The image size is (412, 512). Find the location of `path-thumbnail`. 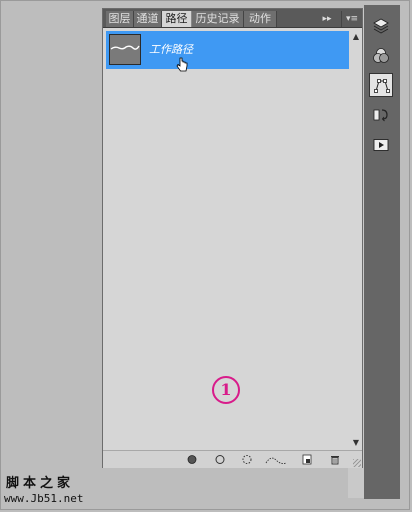

path-thumbnail is located at coordinates (125, 49).